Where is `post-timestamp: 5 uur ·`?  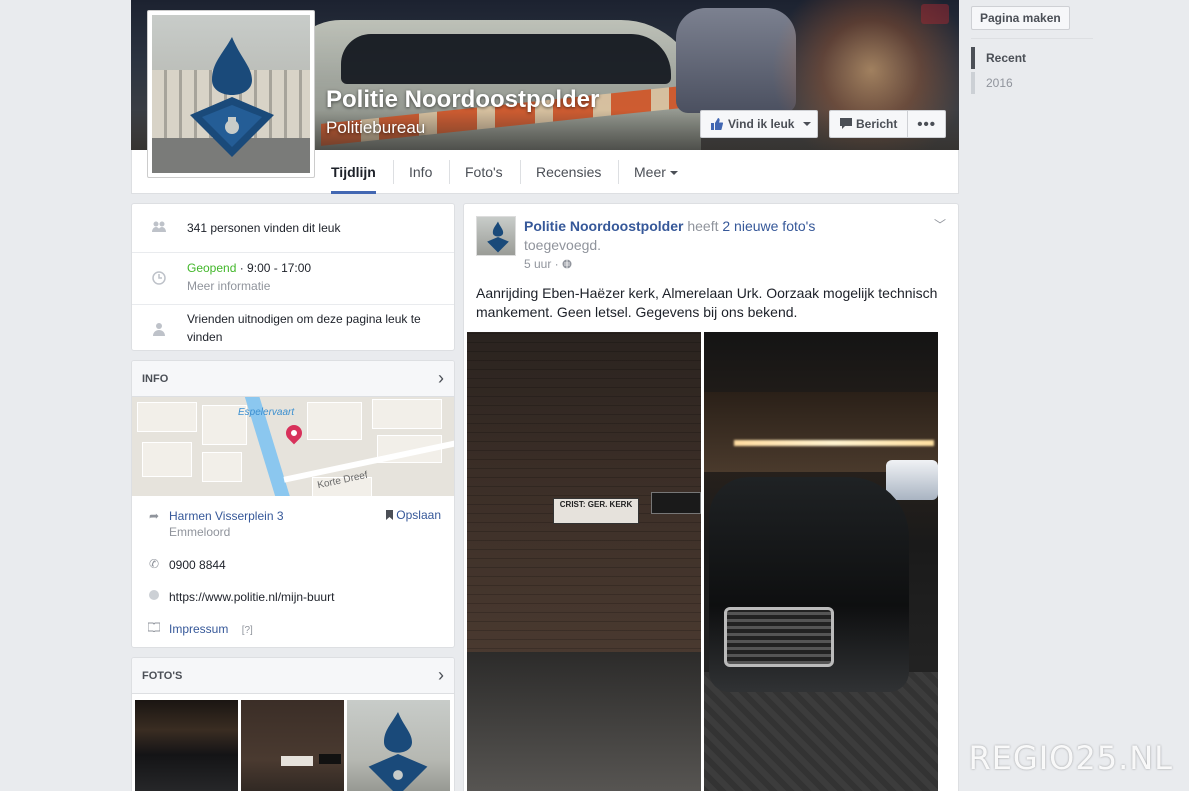 post-timestamp: 5 uur · is located at coordinates (548, 264).